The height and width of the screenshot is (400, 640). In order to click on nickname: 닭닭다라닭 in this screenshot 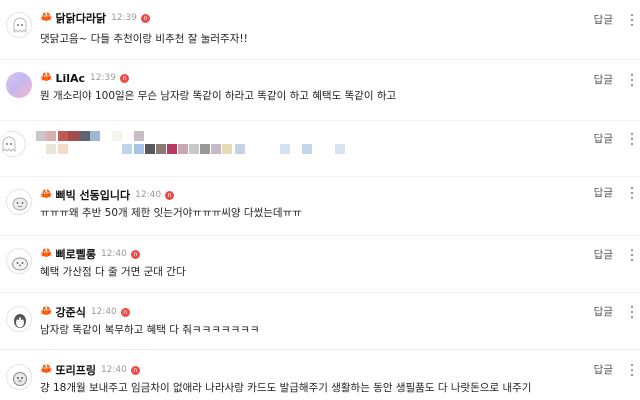, I will do `click(80, 18)`.